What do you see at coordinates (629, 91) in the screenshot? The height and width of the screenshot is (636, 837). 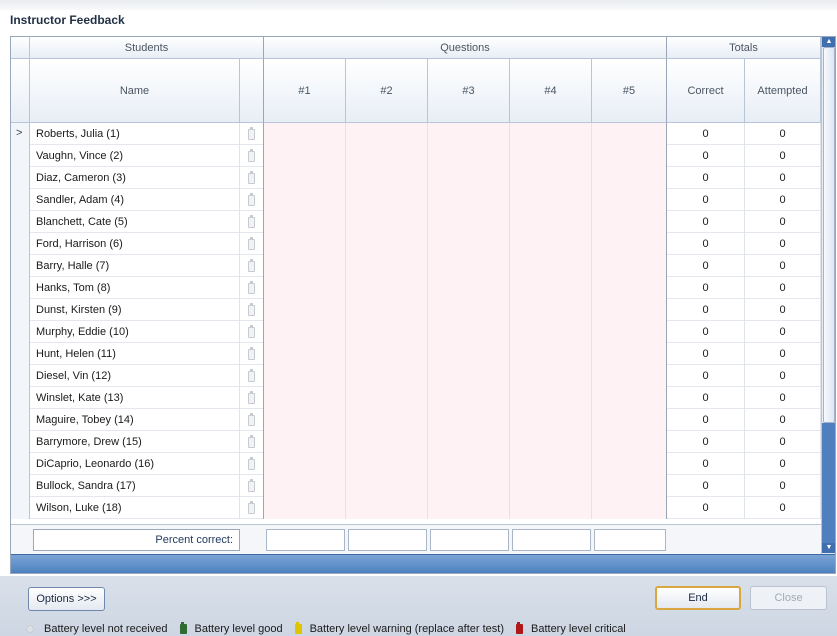 I see `q5-column-header: #5` at bounding box center [629, 91].